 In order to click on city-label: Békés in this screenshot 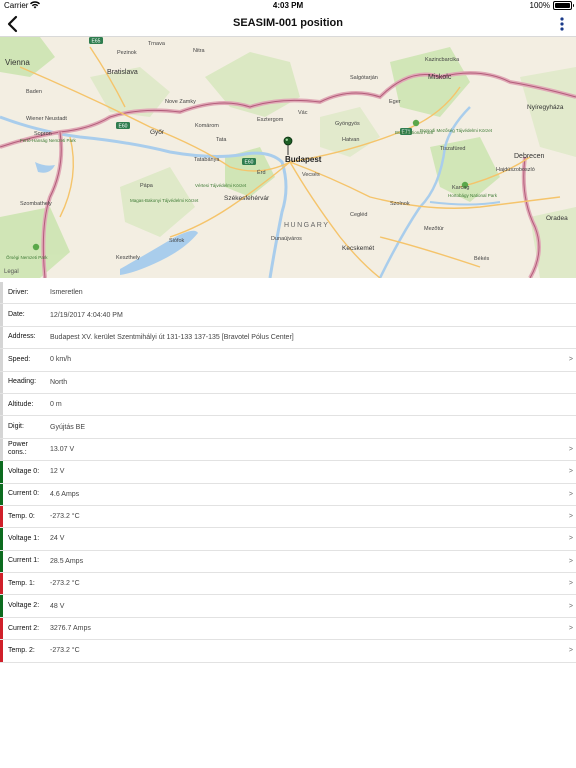, I will do `click(482, 259)`.